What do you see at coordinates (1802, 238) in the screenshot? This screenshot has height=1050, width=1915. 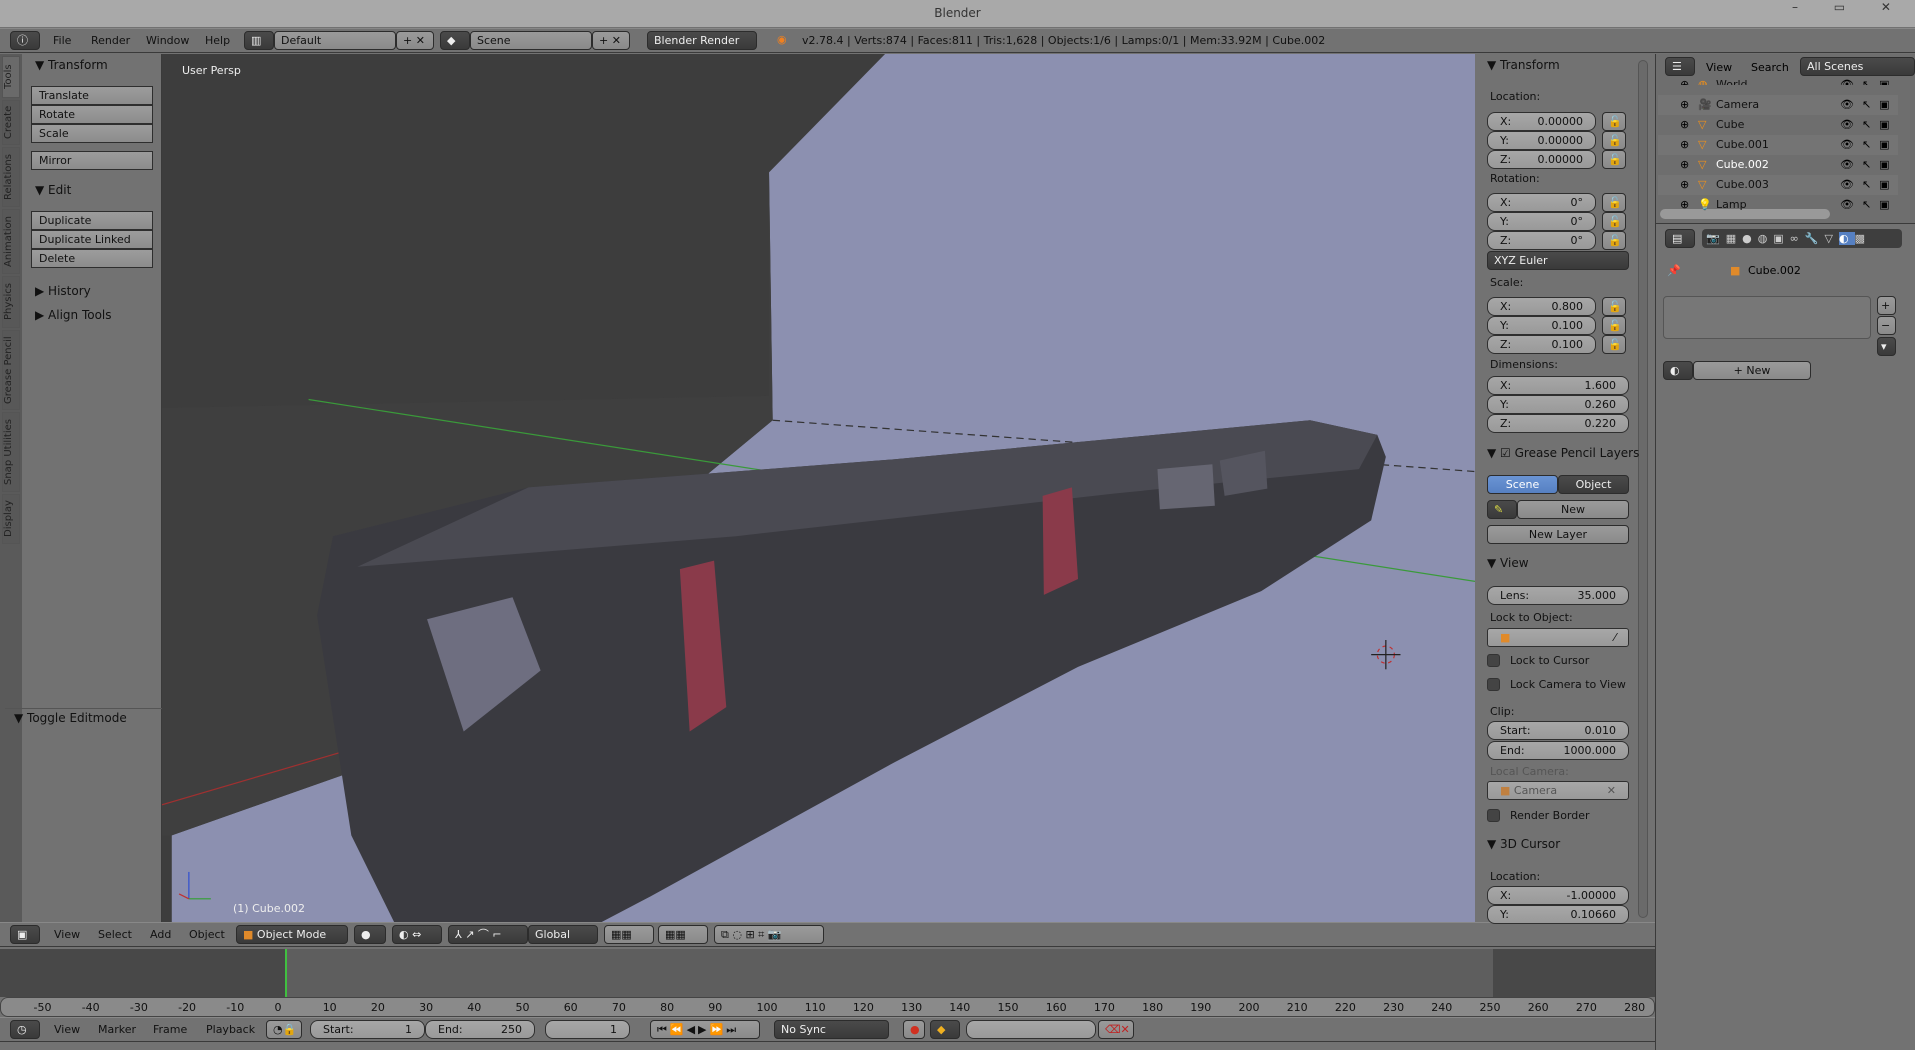 I see `properties-context-tabs: 📷▦●◍▣∞🔧▽◐▩` at bounding box center [1802, 238].